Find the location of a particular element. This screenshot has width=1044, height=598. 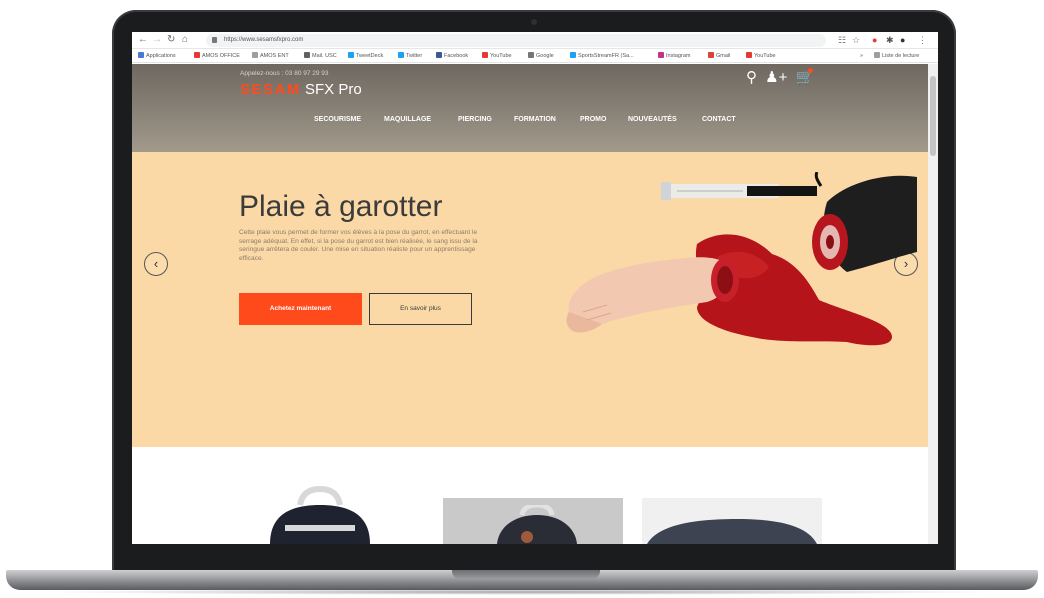

products-strip is located at coordinates (530, 495).